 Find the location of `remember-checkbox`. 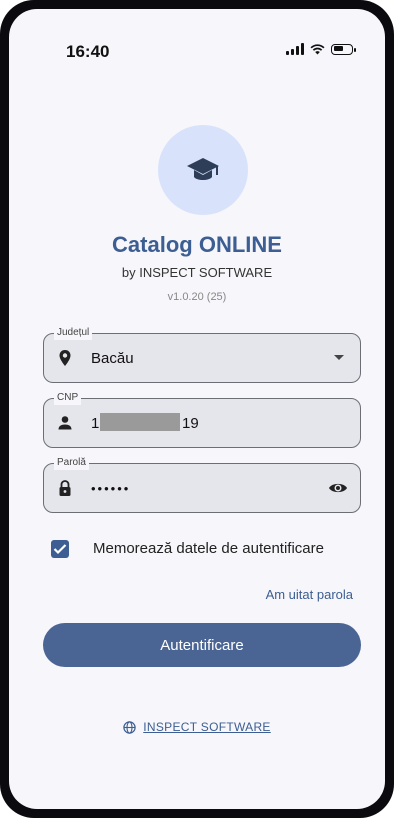

remember-checkbox is located at coordinates (60, 549).